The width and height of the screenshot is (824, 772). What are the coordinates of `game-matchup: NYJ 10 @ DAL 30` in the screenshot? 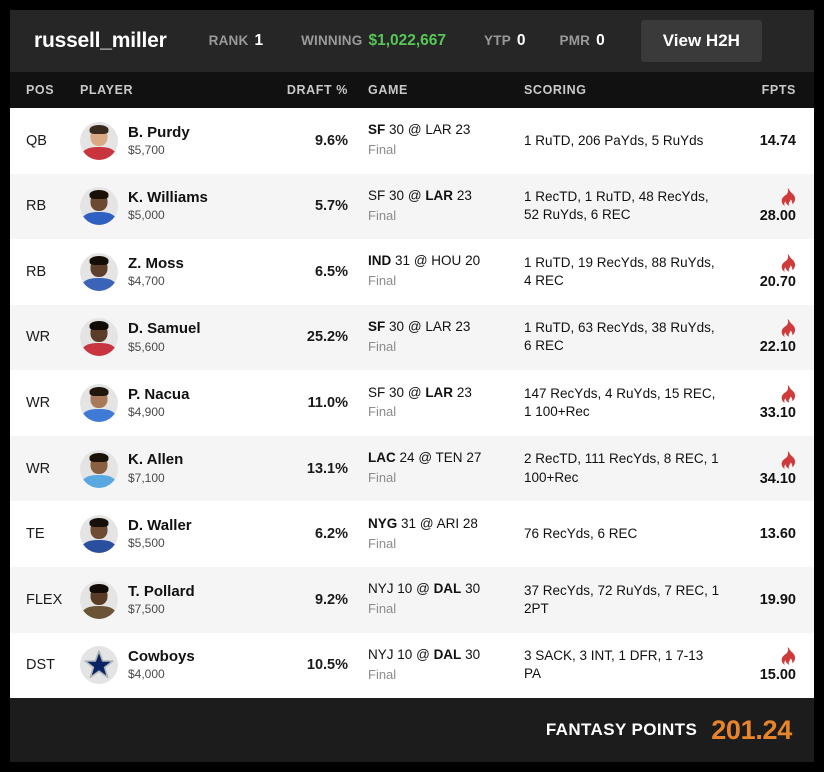 It's located at (438, 655).